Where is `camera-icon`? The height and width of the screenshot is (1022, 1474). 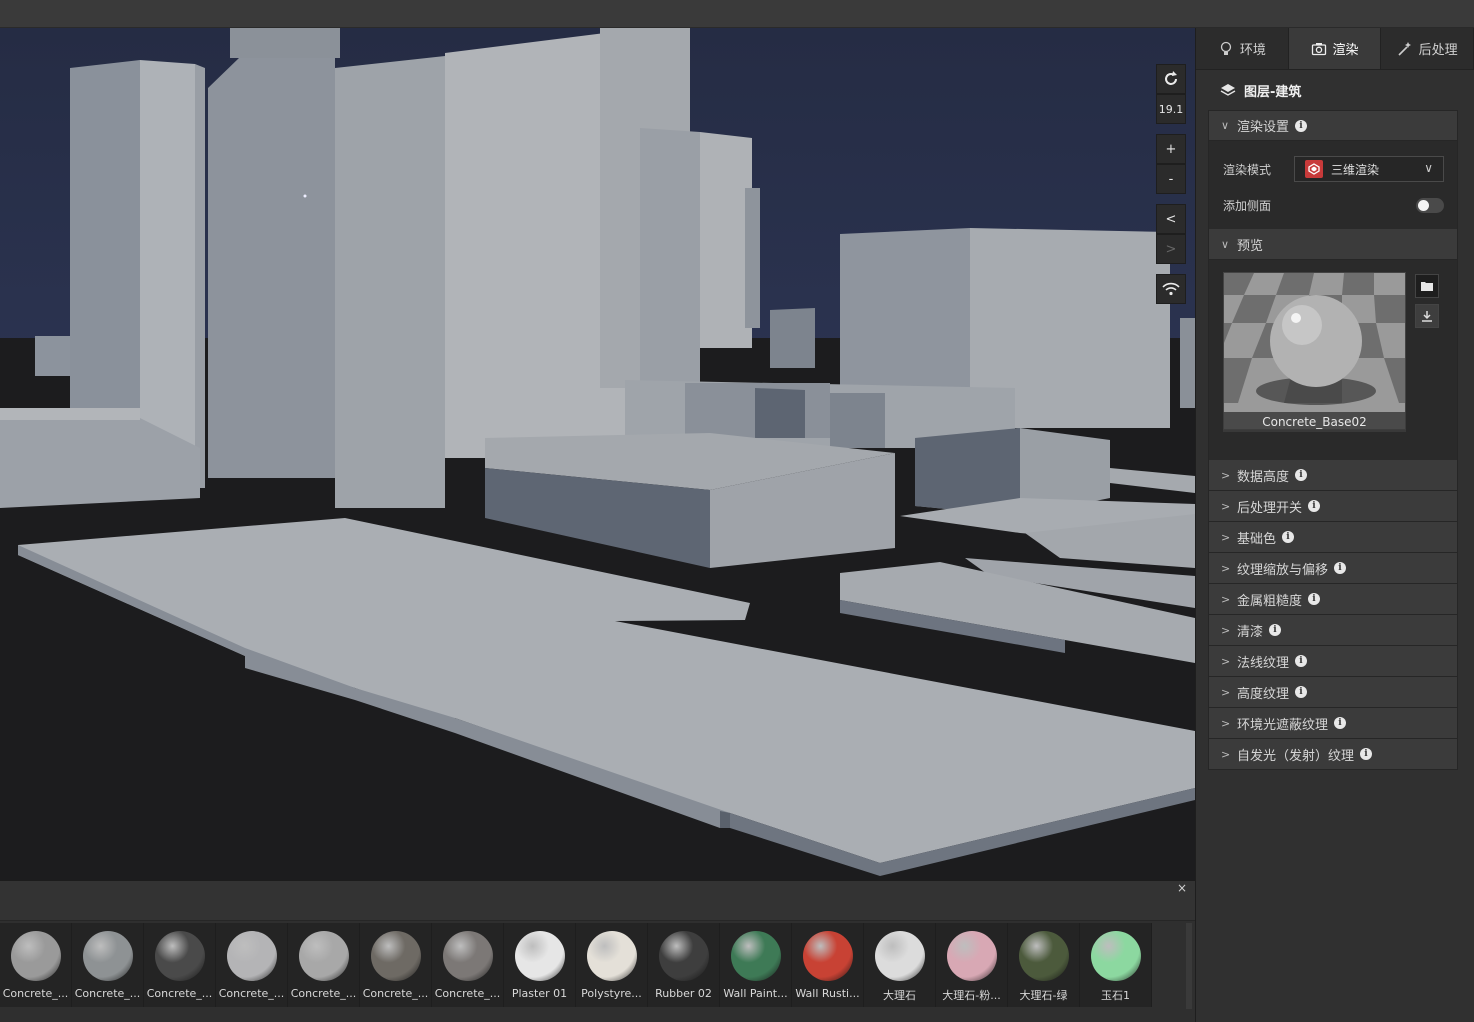
camera-icon is located at coordinates (1318, 48).